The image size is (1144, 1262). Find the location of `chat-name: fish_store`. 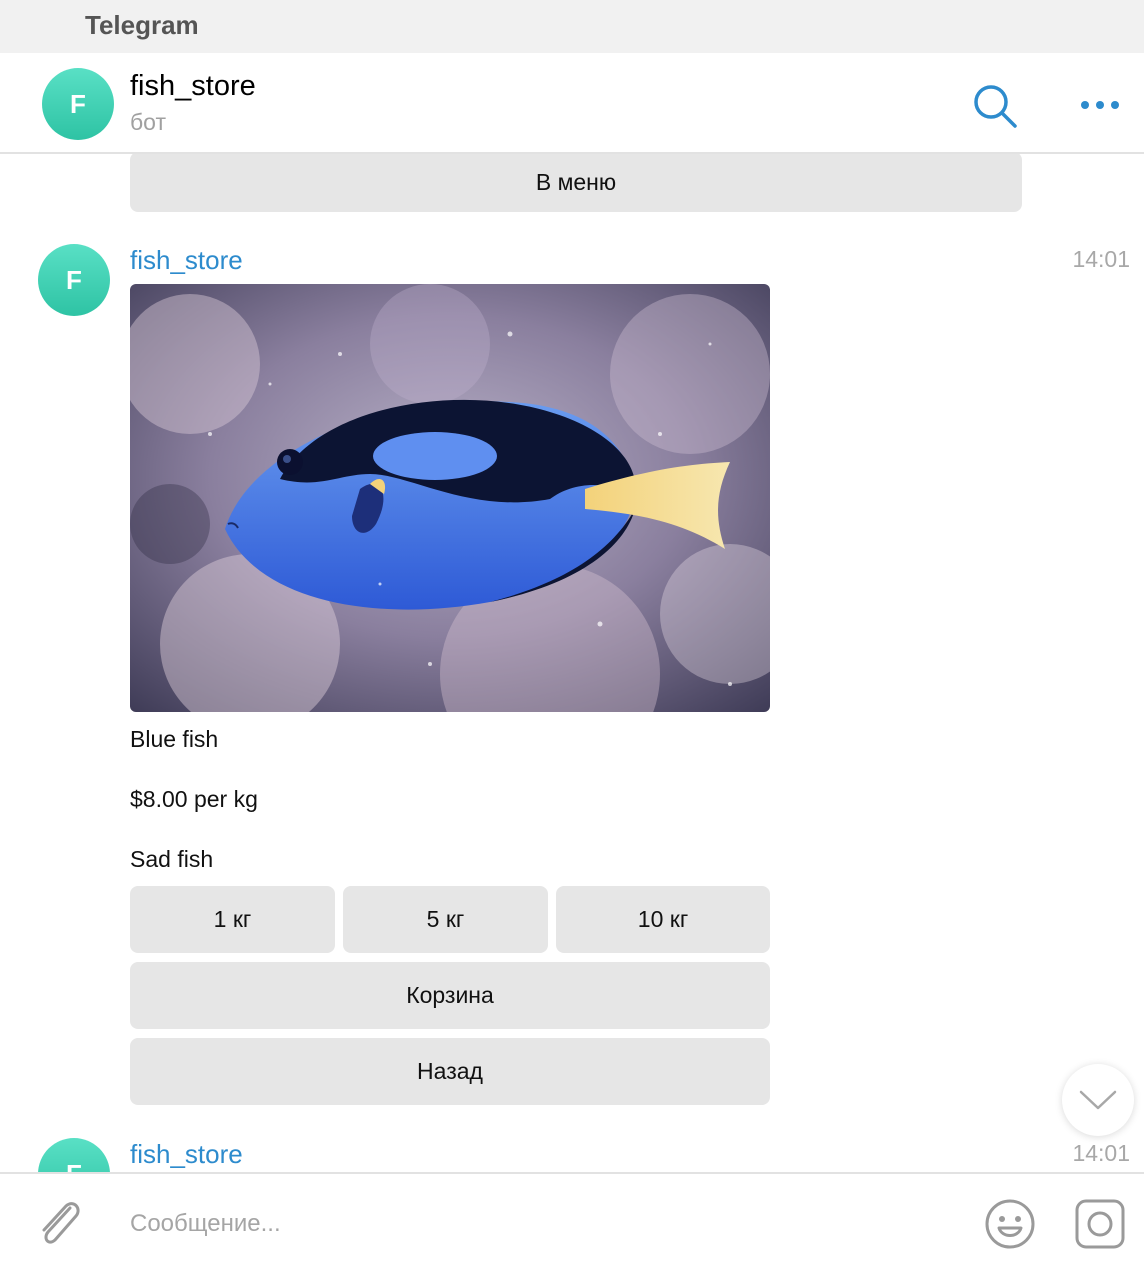

chat-name: fish_store is located at coordinates (193, 86).